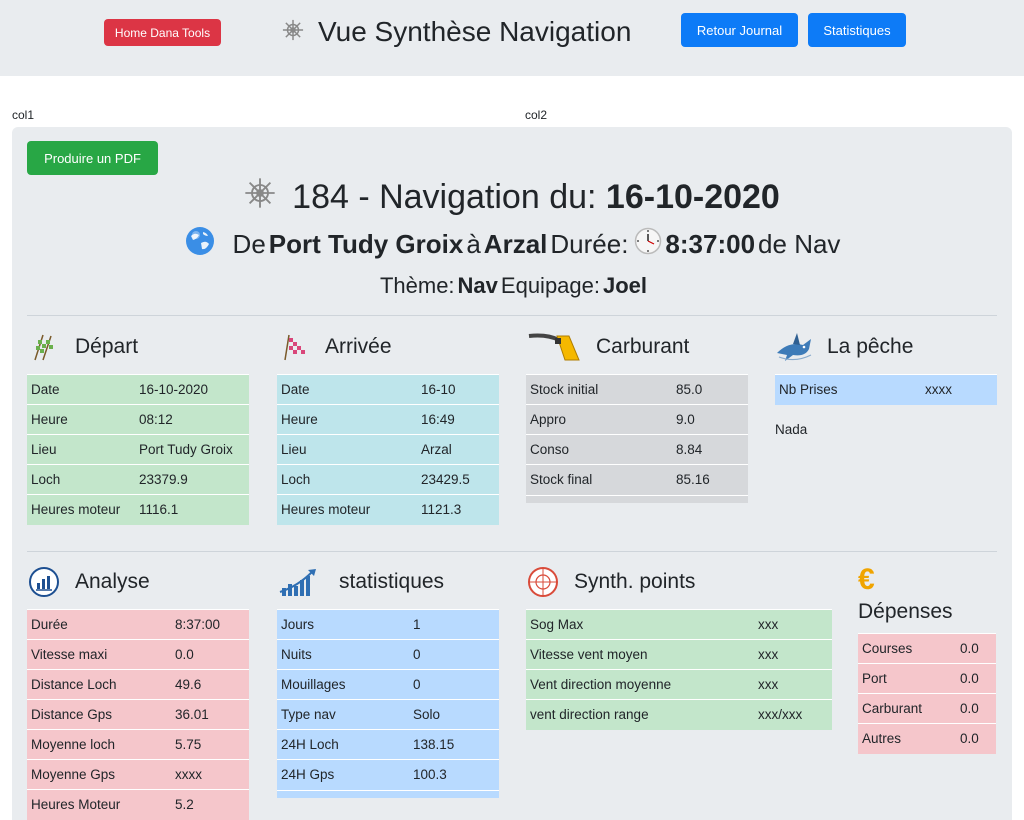  Describe the element at coordinates (454, 744) in the screenshot. I see `row-value: 138.15` at that location.